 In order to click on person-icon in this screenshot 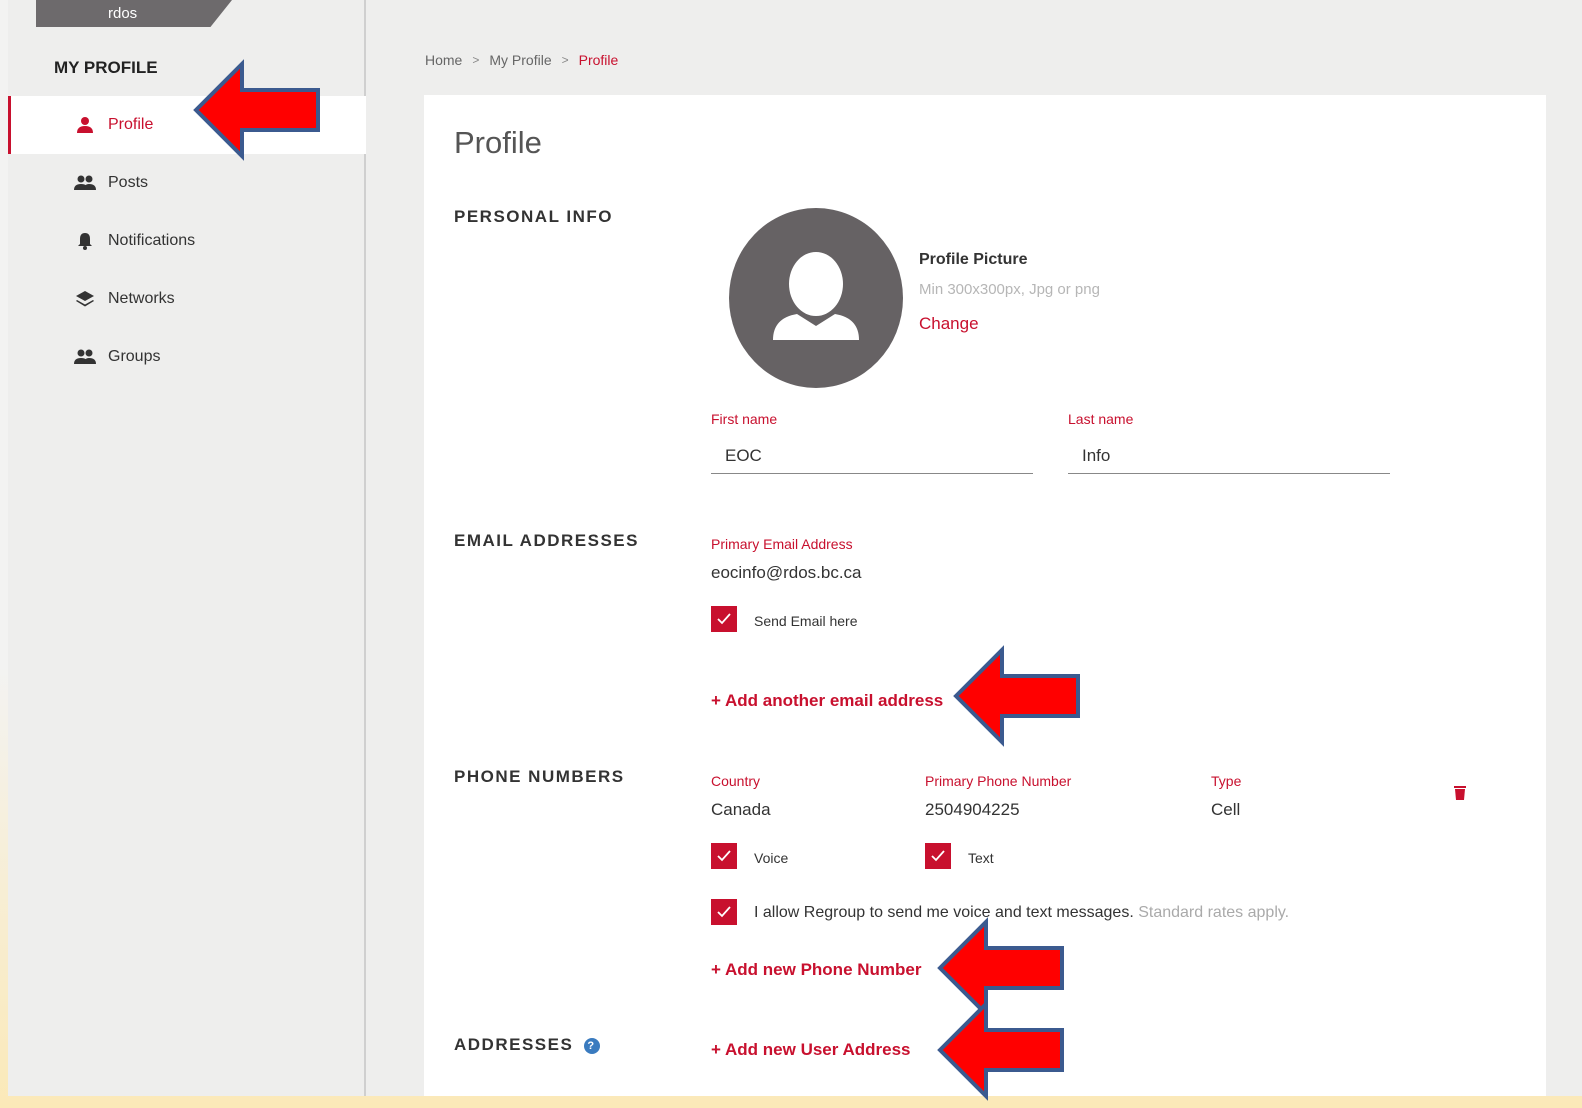, I will do `click(85, 125)`.